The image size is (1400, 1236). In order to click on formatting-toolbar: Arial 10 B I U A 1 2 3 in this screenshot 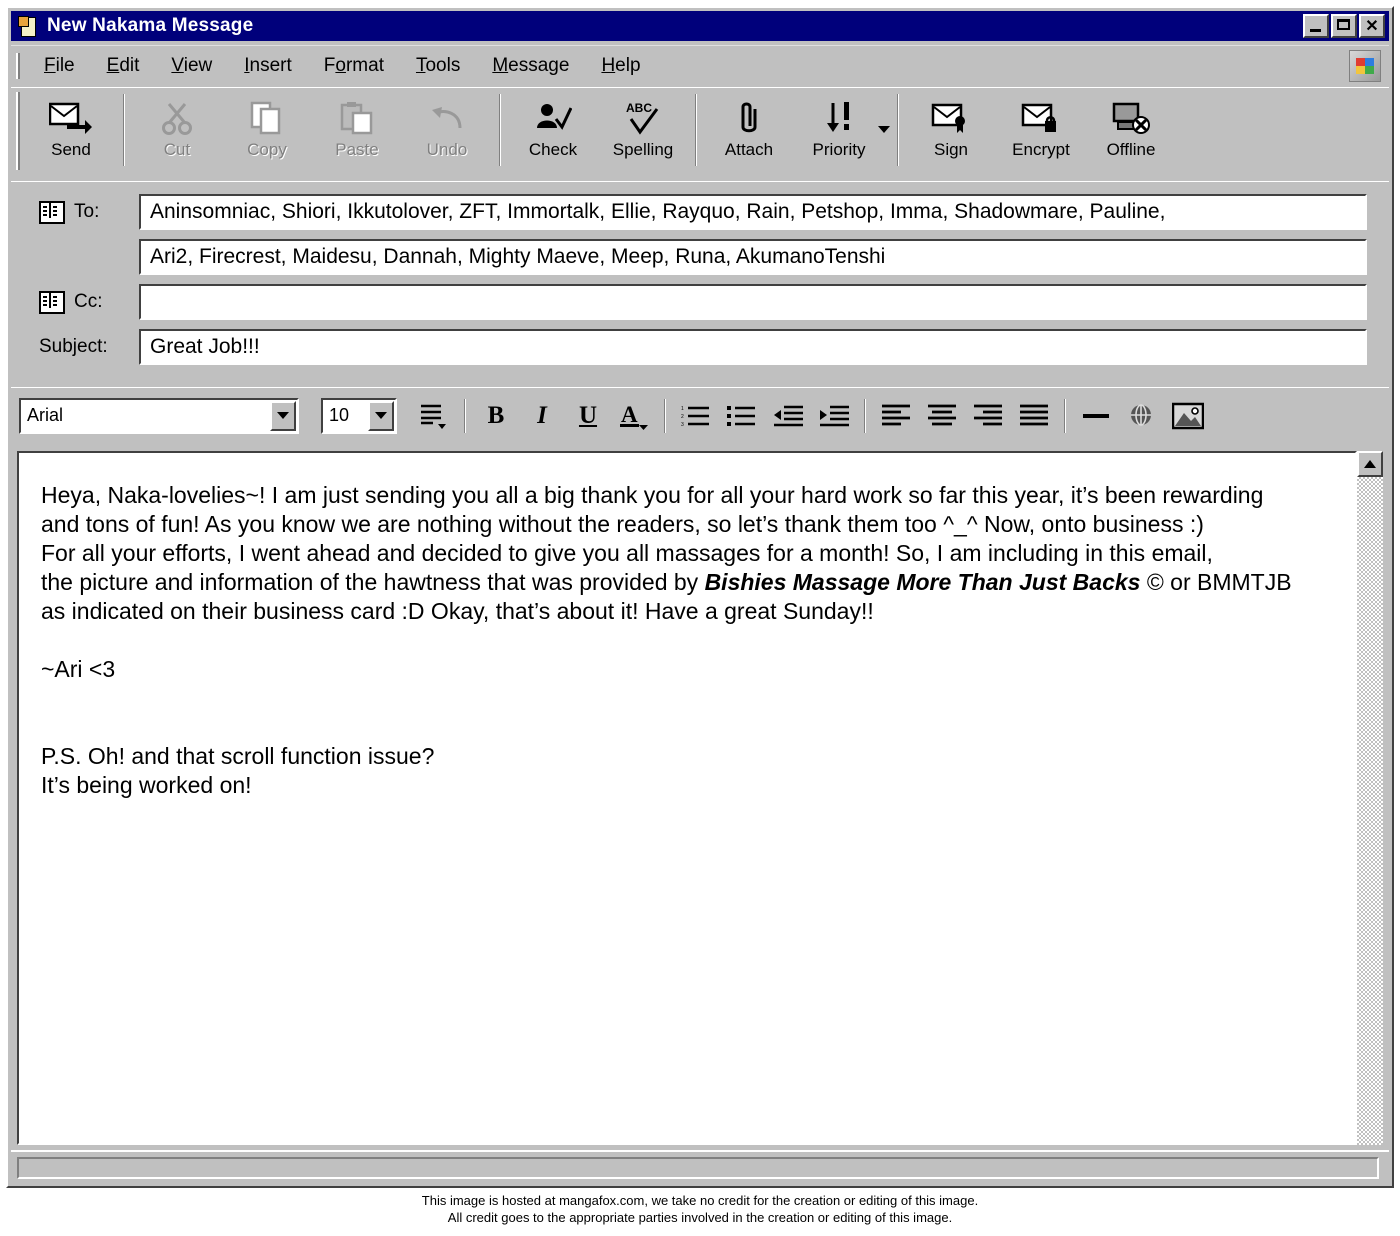, I will do `click(700, 415)`.